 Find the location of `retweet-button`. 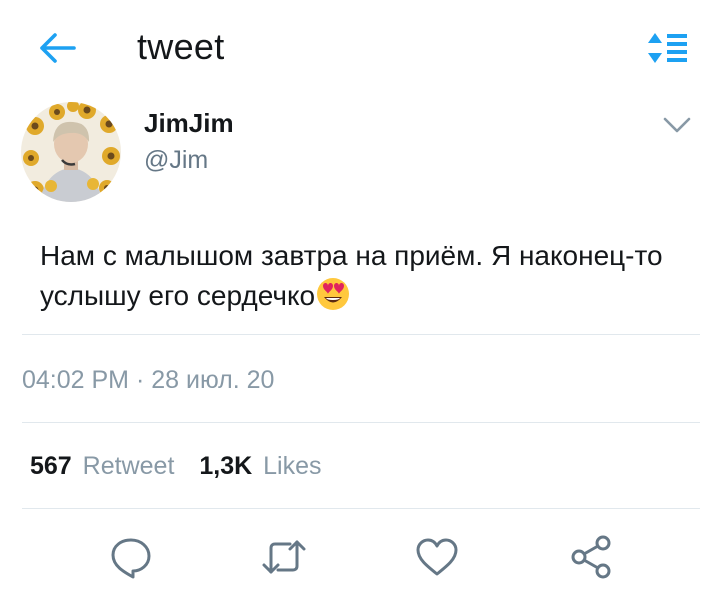

retweet-button is located at coordinates (284, 557).